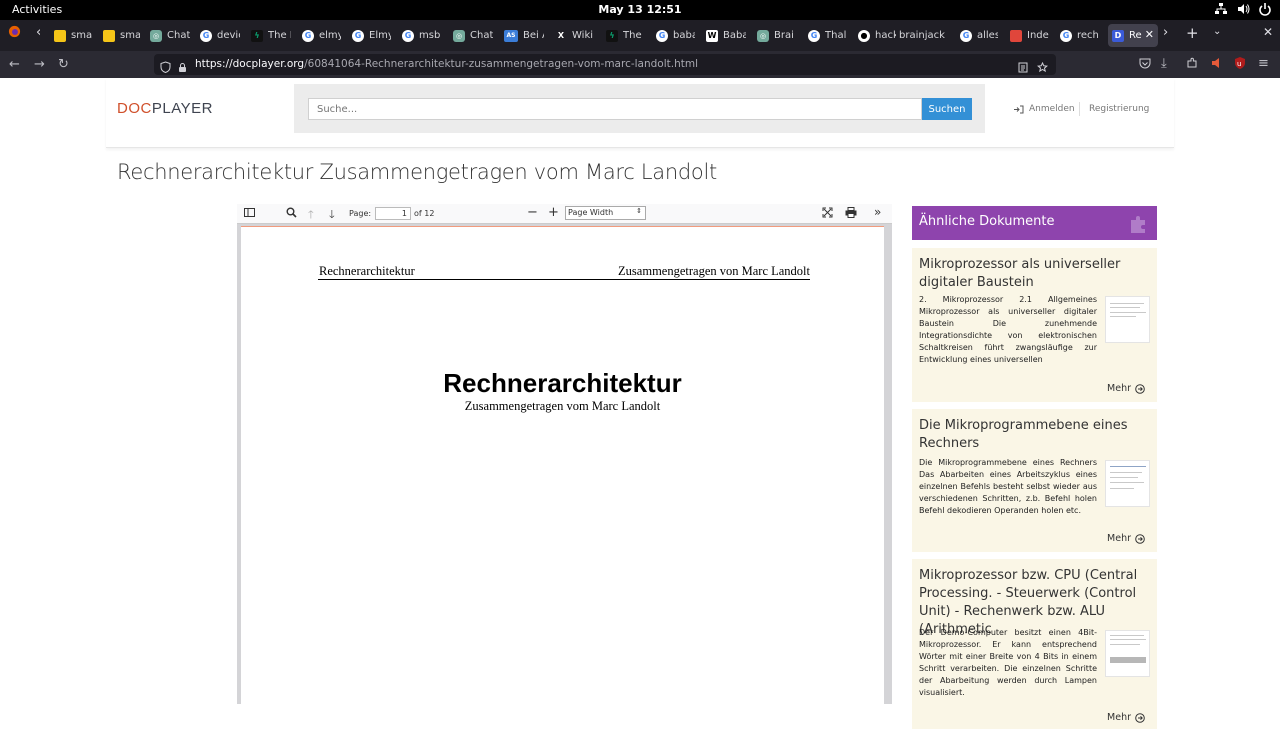 The width and height of the screenshot is (1280, 729). Describe the element at coordinates (827, 214) in the screenshot. I see `presentation-mode-icon` at that location.